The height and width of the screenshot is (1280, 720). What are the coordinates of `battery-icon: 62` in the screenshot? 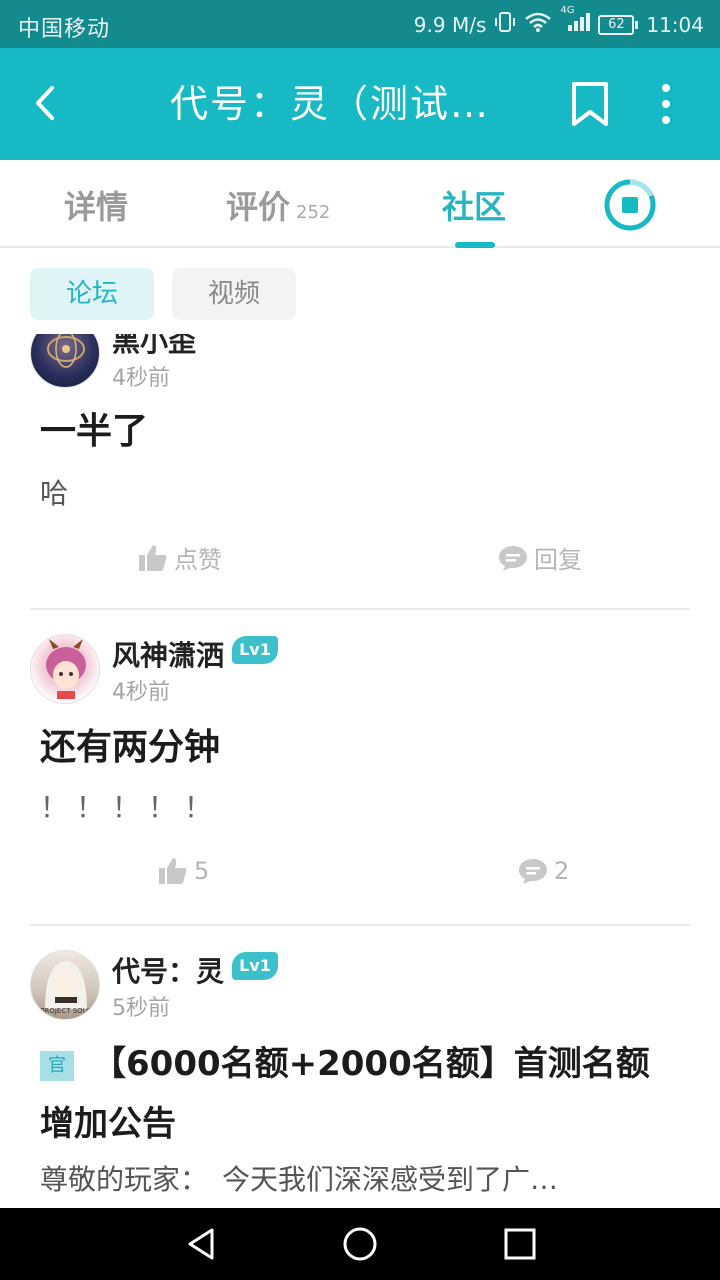 It's located at (618, 24).